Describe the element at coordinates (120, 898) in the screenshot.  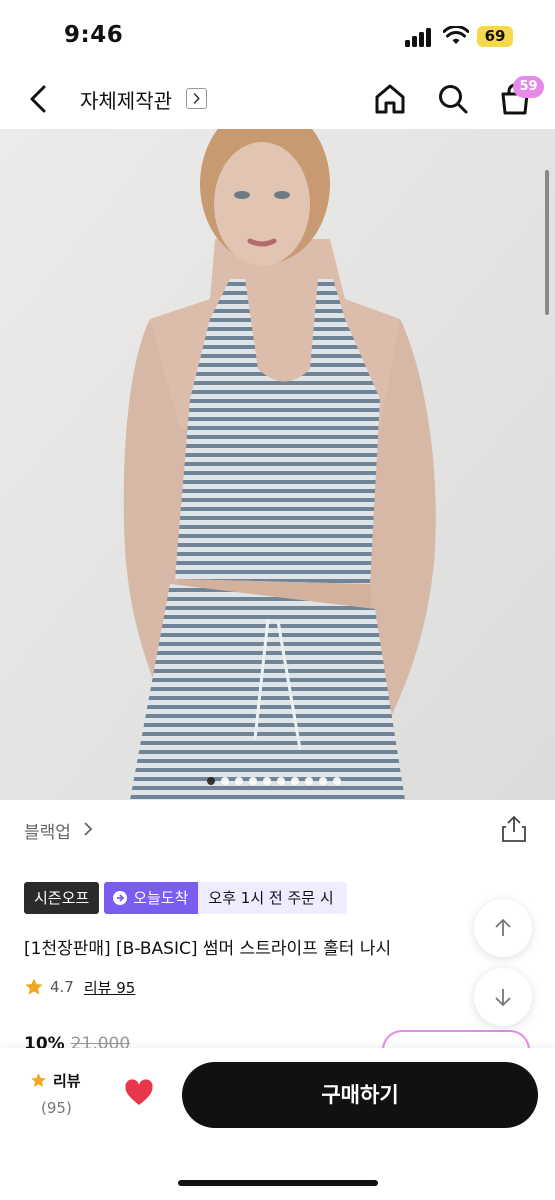
I see `delivery-arrow-icon` at that location.